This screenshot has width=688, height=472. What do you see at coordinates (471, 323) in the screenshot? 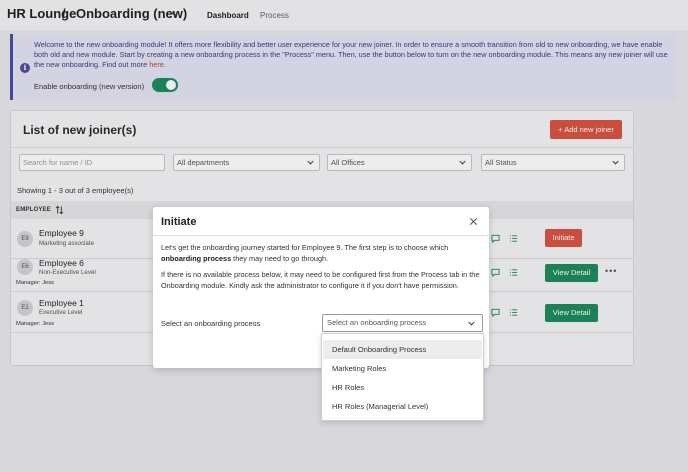
I see `chevron-down-icon` at bounding box center [471, 323].